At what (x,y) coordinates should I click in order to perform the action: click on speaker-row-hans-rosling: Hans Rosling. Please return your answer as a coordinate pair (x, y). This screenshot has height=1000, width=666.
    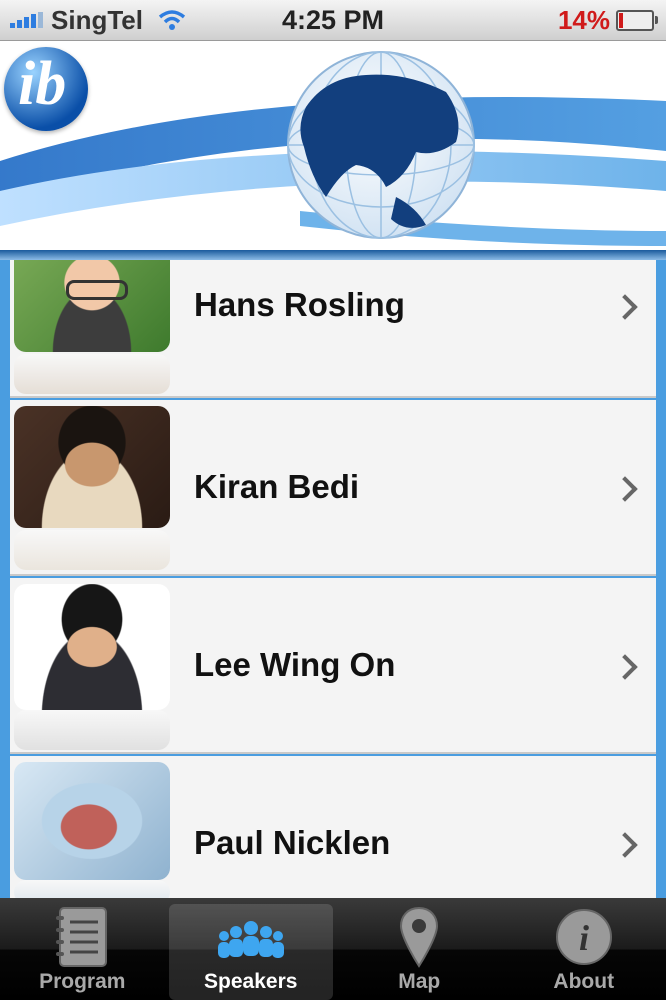
    Looking at the image, I should click on (333, 329).